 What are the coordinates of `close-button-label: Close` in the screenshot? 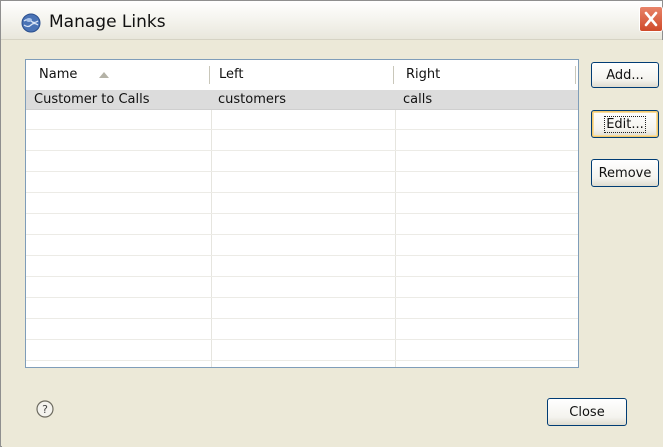 It's located at (587, 412).